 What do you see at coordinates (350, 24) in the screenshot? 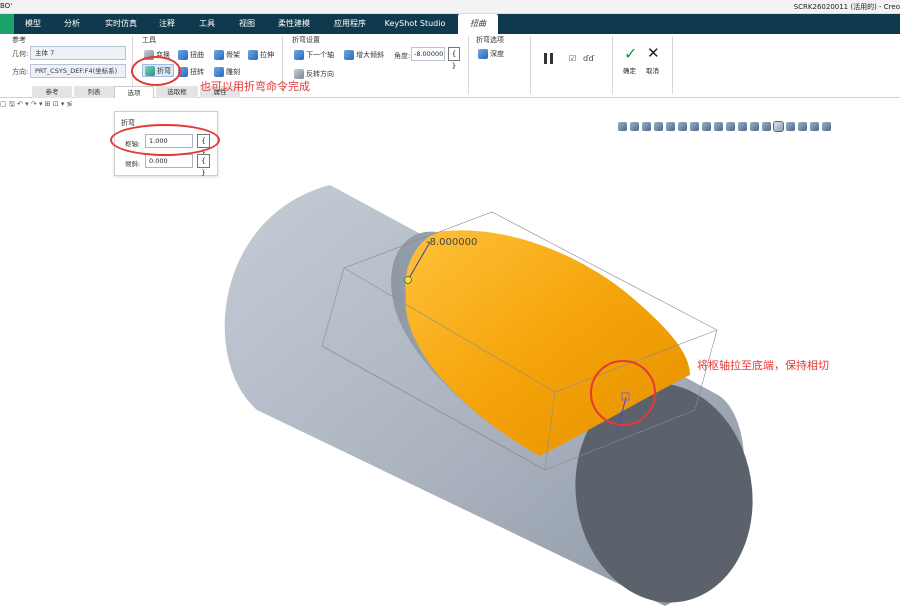
I see `tab-applications: 应用程序` at bounding box center [350, 24].